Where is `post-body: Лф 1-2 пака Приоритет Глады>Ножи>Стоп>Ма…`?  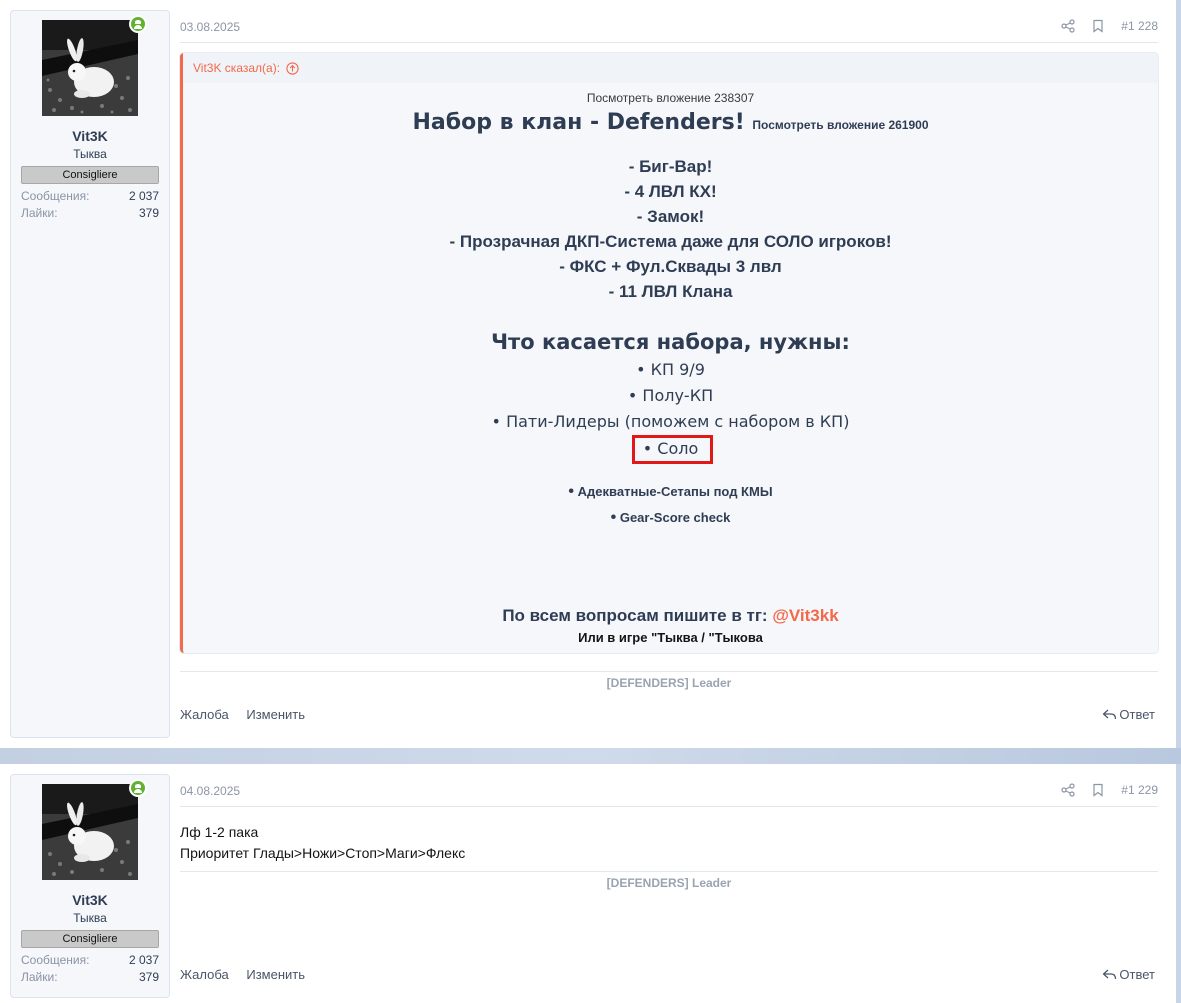
post-body: Лф 1-2 пака Приоритет Глады>Ножи>Стоп>Ма… is located at coordinates (322, 843).